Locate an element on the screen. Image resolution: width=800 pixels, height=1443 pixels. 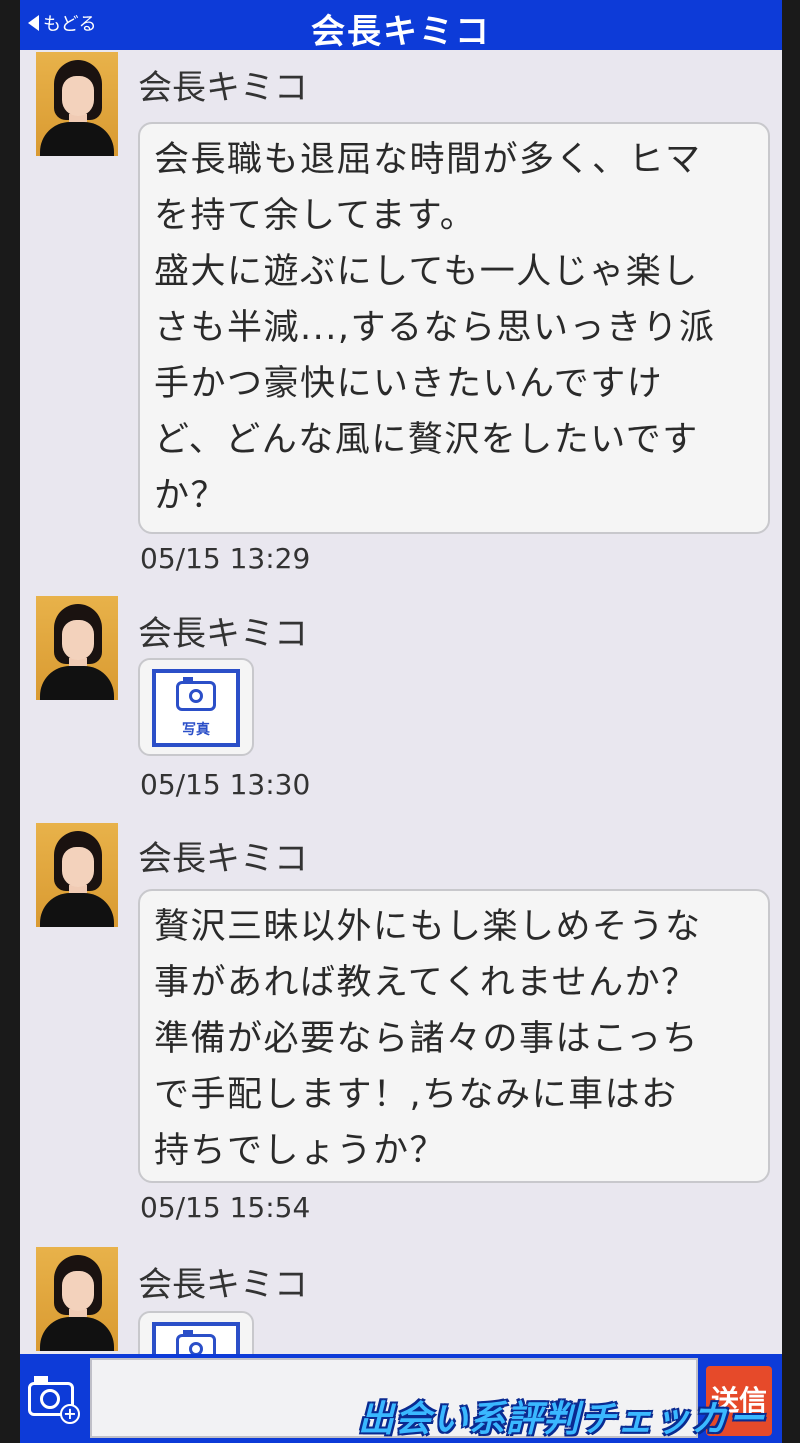
message-line: 会長職も退屈な時間が多く、ヒマ is located at coordinates (428, 160).